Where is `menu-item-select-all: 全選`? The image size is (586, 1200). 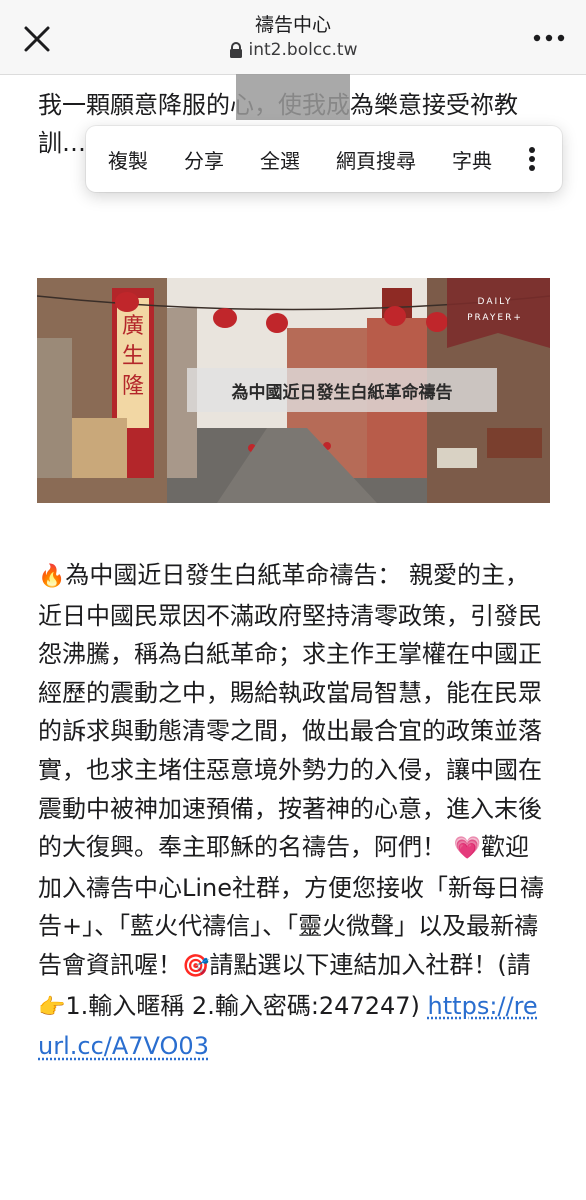 menu-item-select-all: 全選 is located at coordinates (269, 159).